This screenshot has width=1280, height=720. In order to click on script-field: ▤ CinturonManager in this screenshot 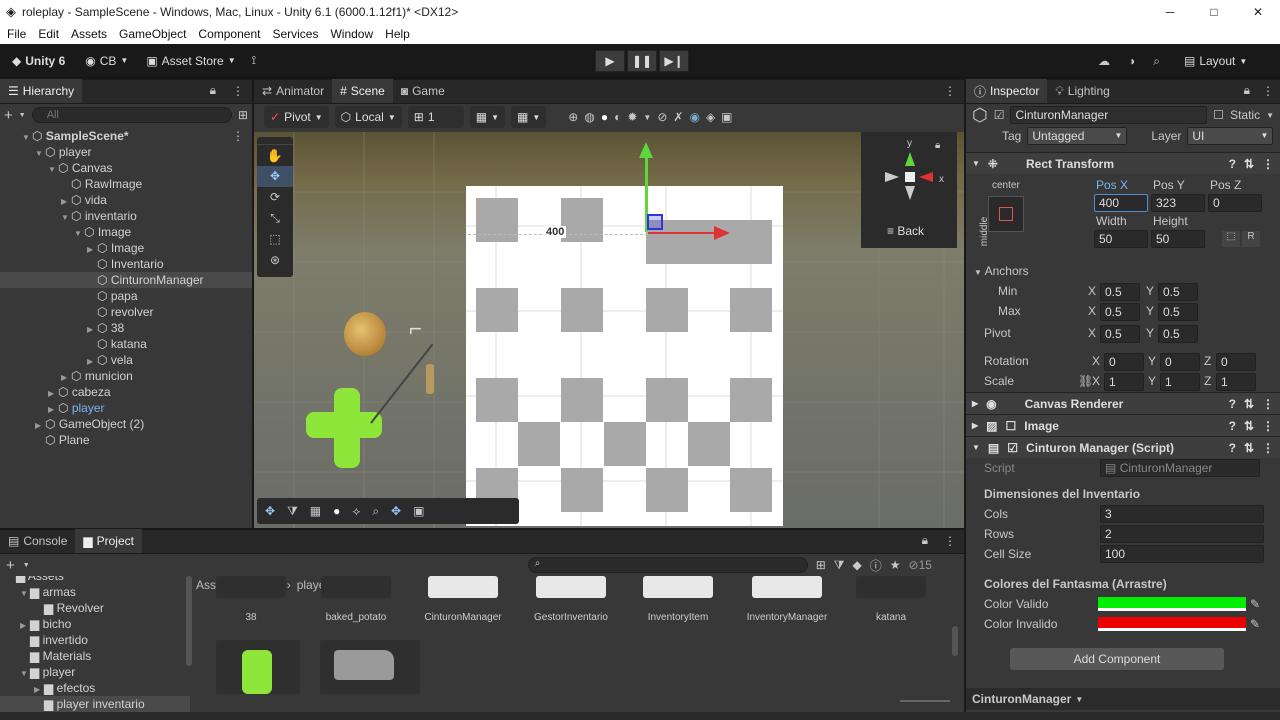, I will do `click(1180, 468)`.